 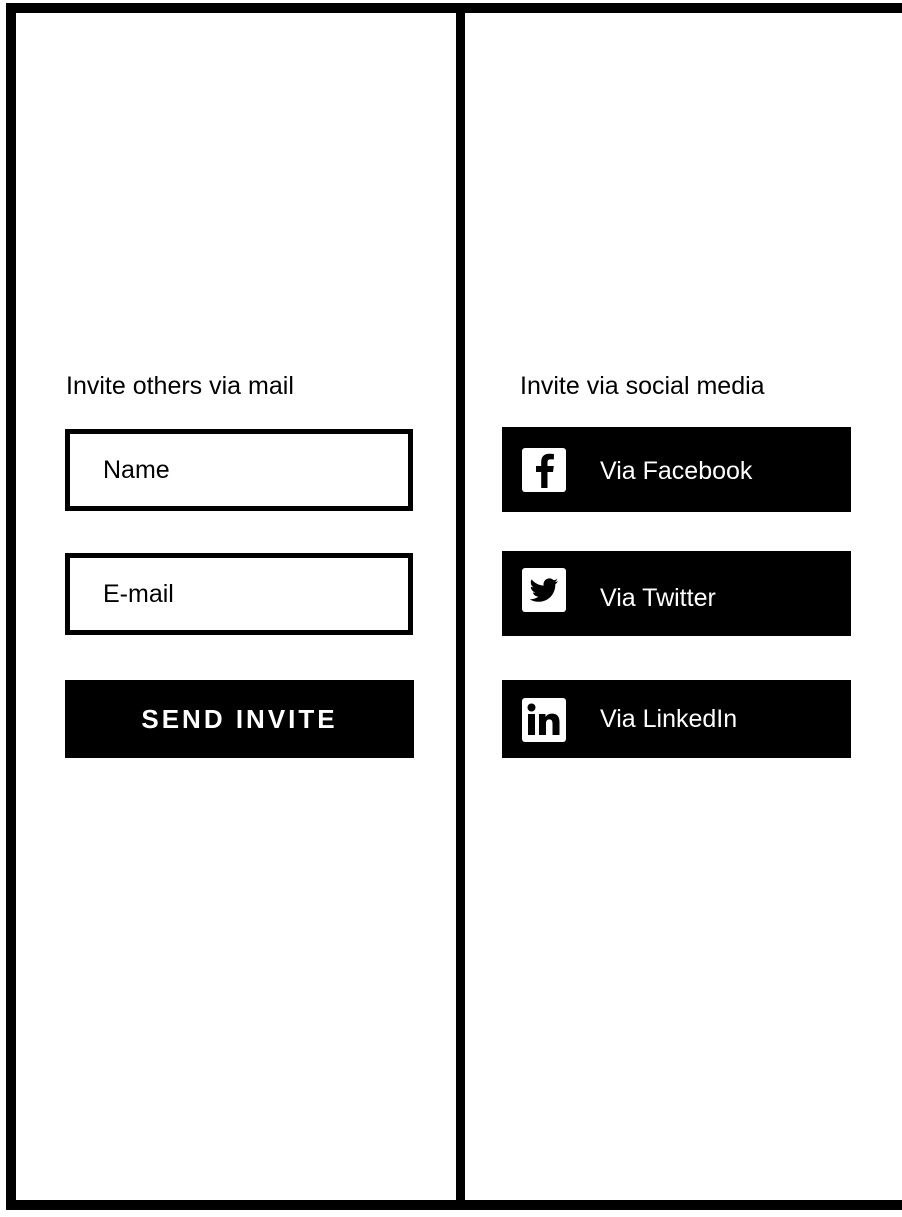 I want to click on twitter-icon, so click(x=544, y=590).